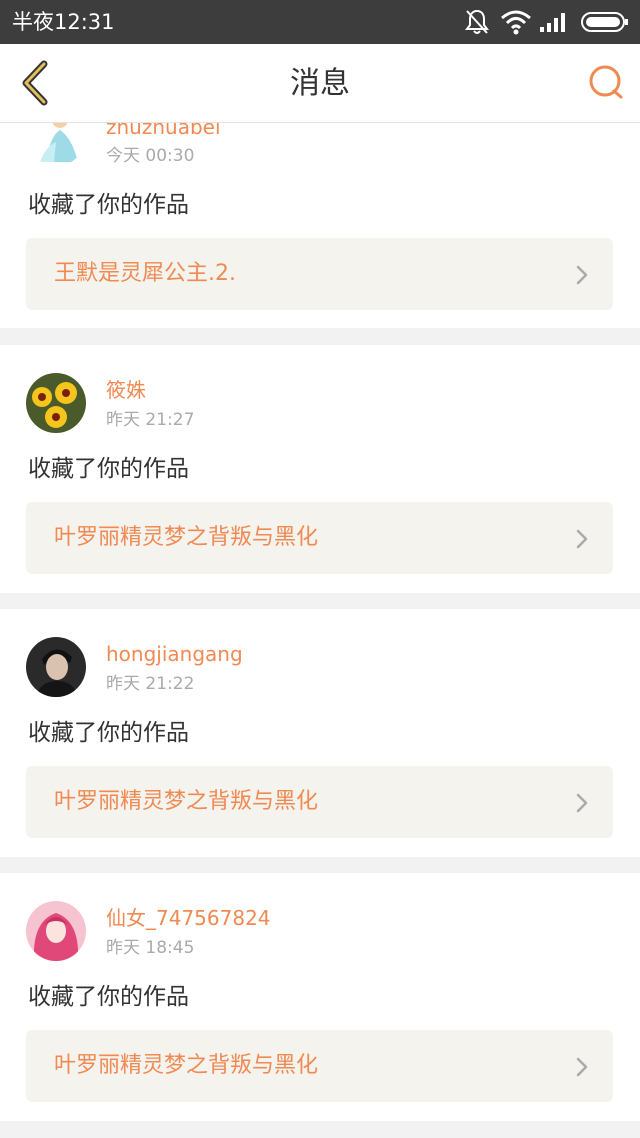  I want to click on status-bar: 半夜12:31, so click(320, 22).